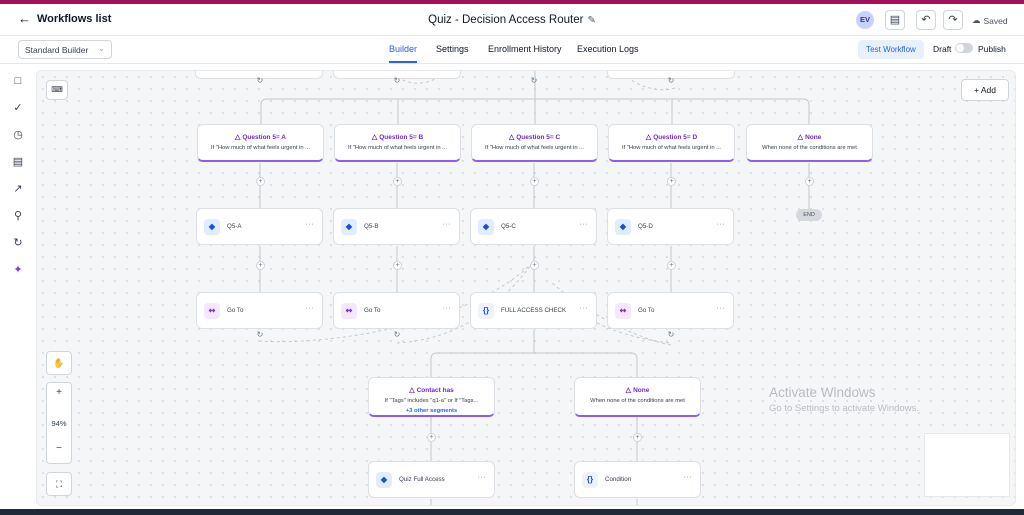 This screenshot has height=515, width=1024. I want to click on keyboard-icon: ⌨, so click(57, 89).